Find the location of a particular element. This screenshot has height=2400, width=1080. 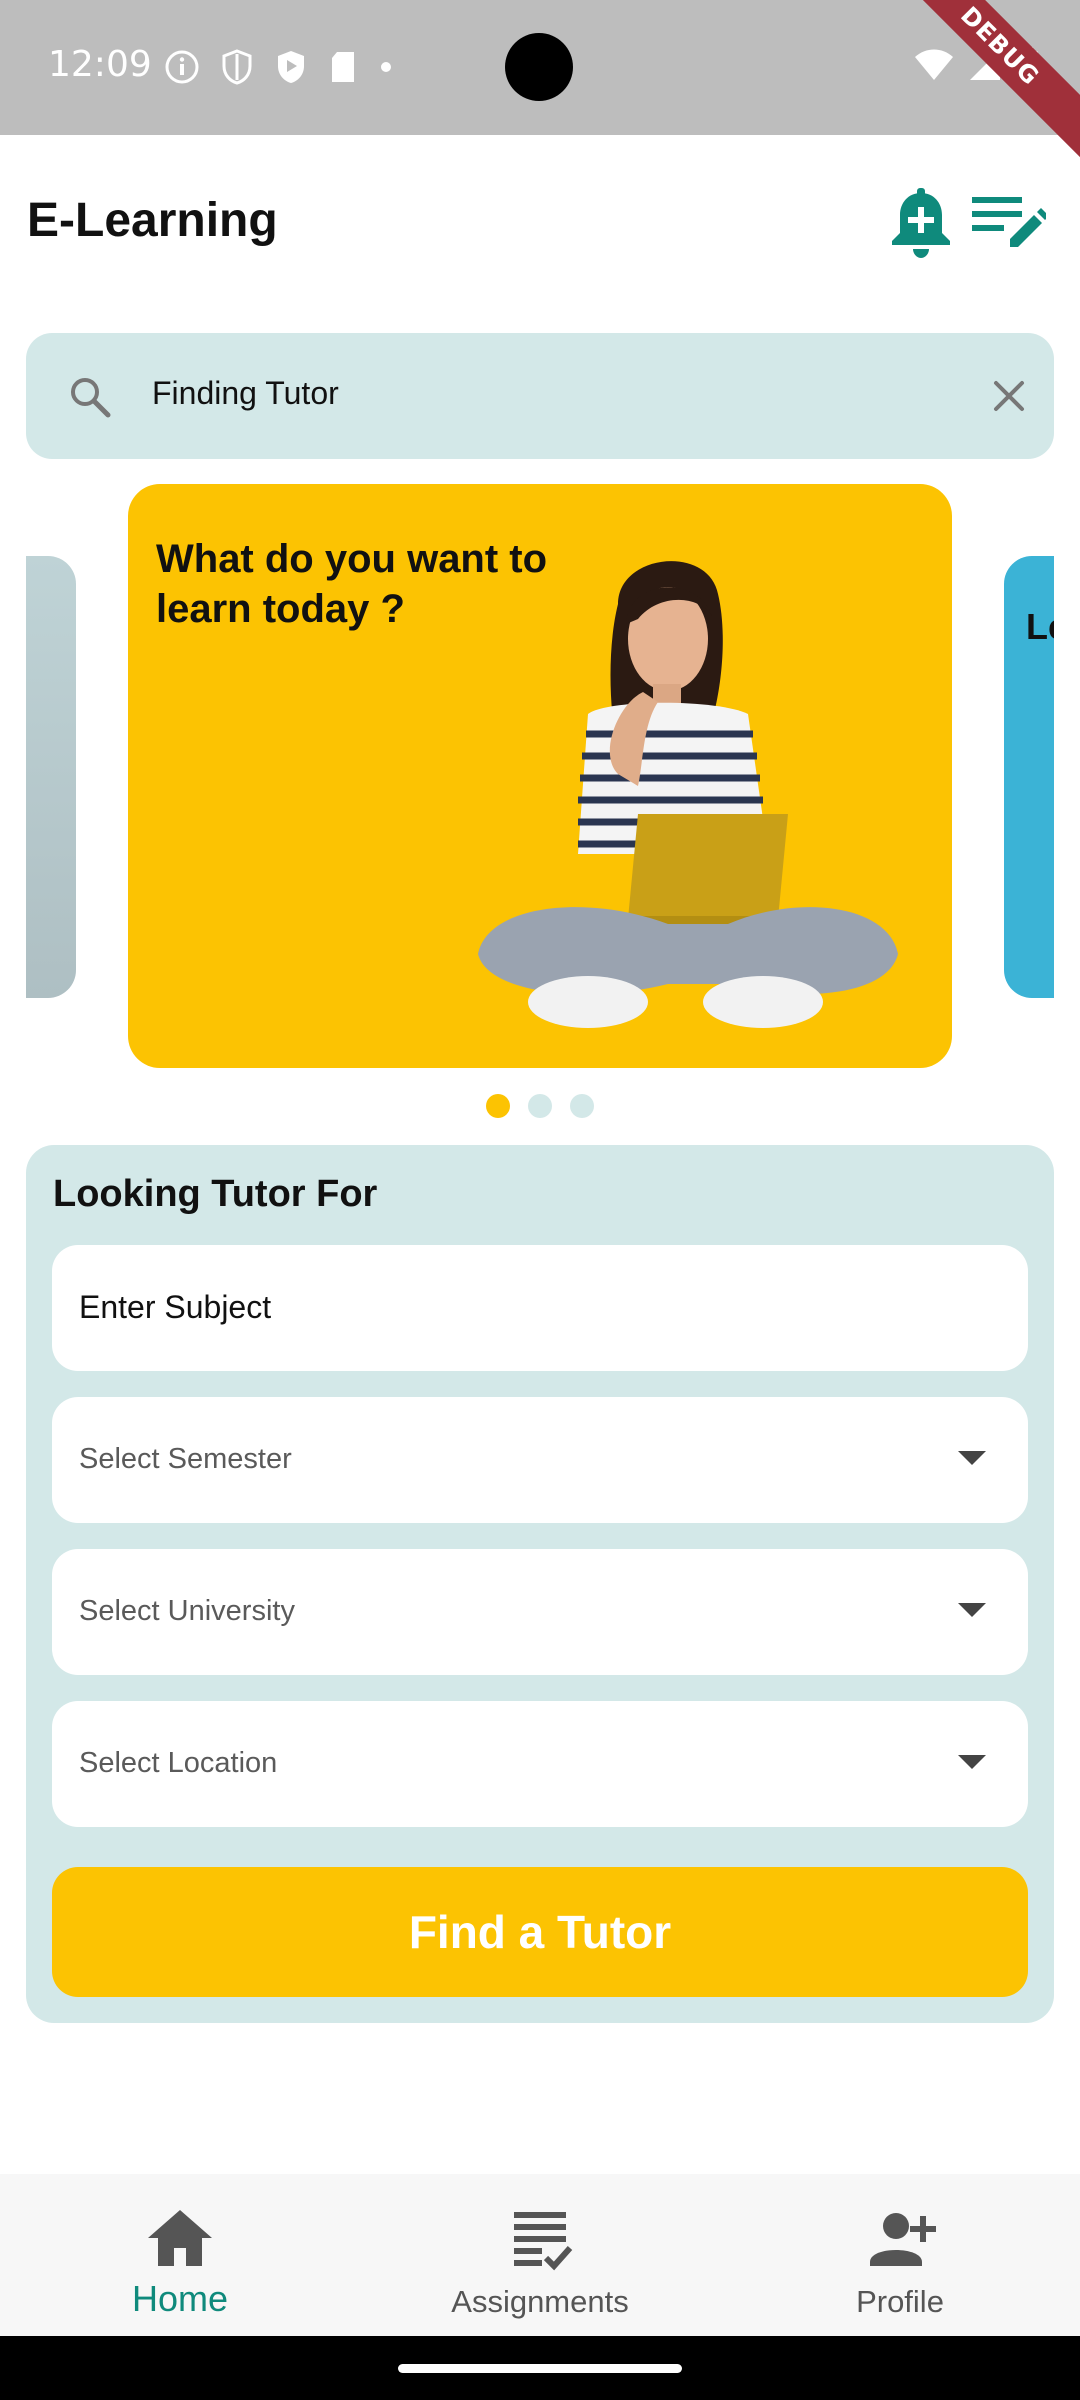

subject-placeholder: Enter Subject is located at coordinates (175, 1307).